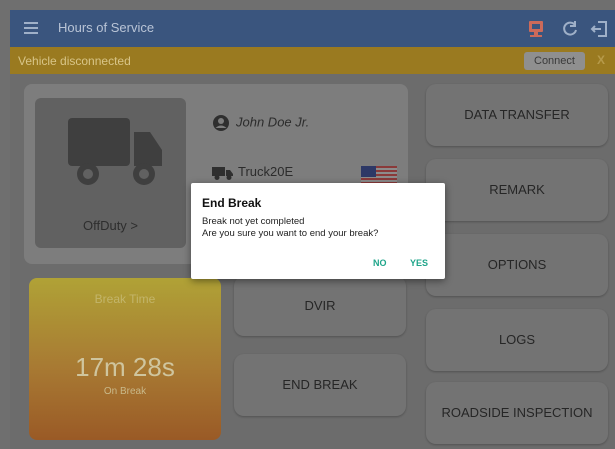 The image size is (615, 449). What do you see at coordinates (517, 115) in the screenshot?
I see `data-transfer-button: DATA TRANSFER` at bounding box center [517, 115].